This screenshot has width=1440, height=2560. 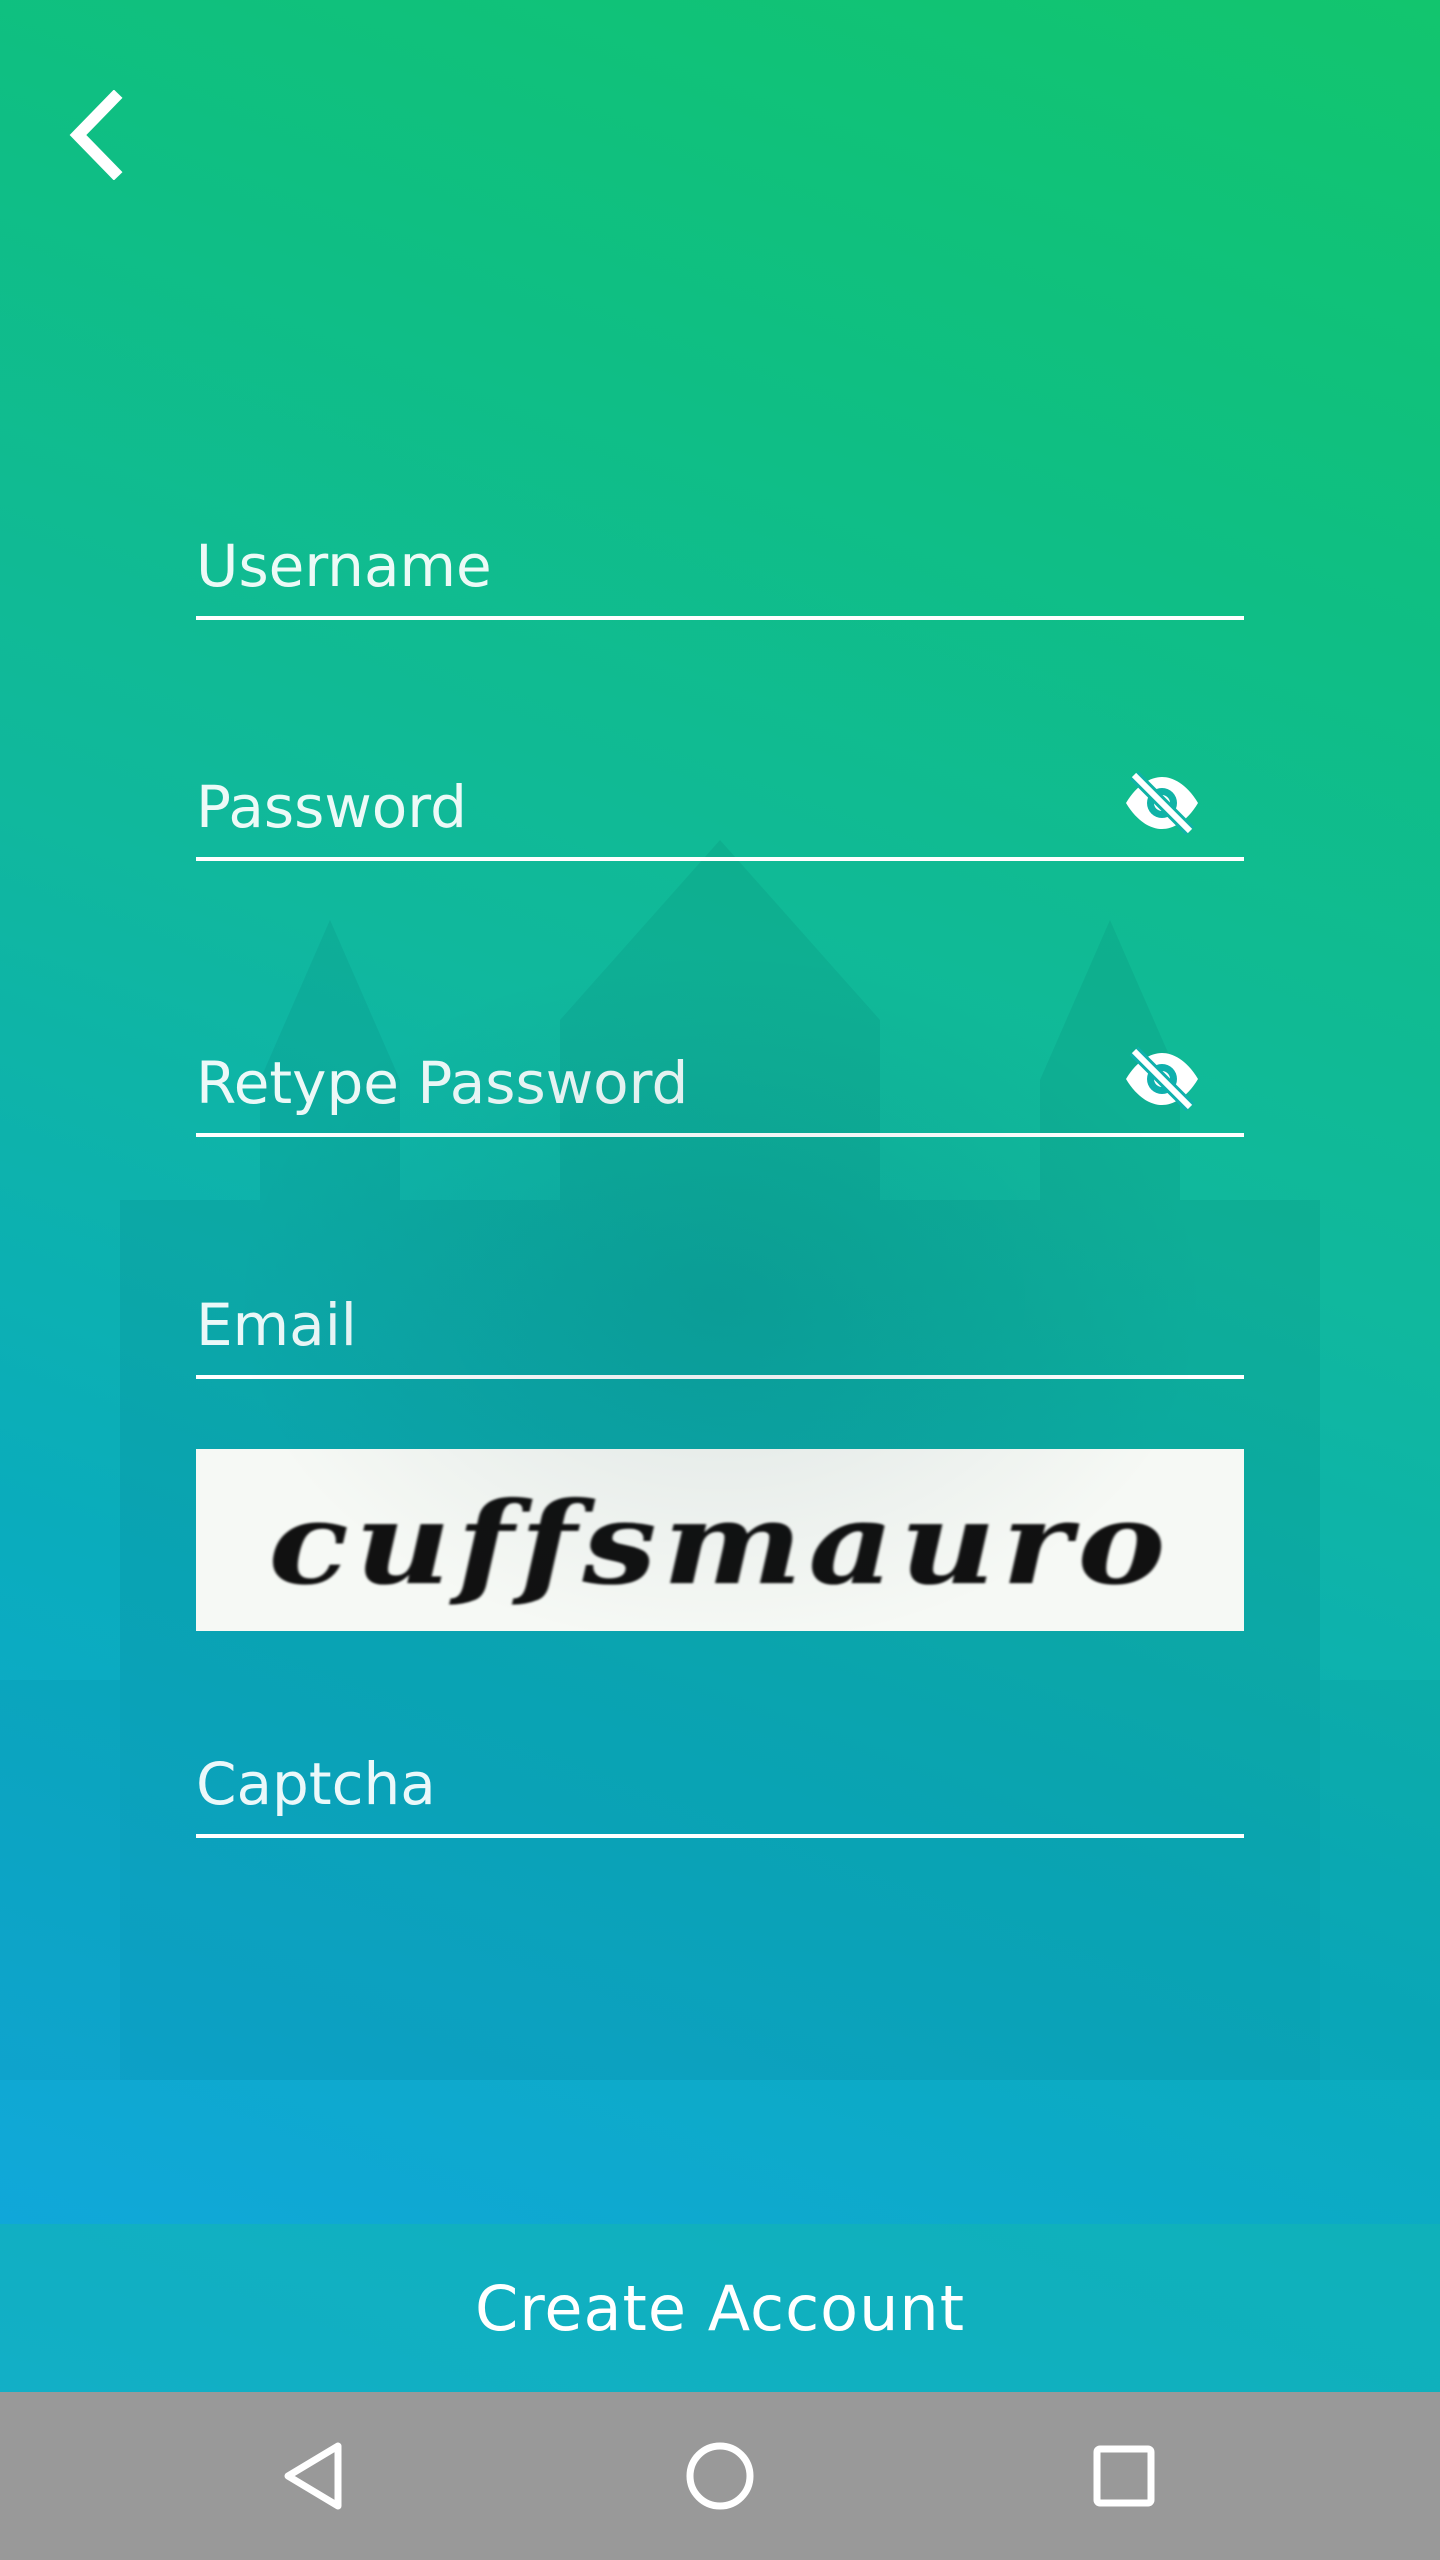 I want to click on username-field, so click(x=720, y=568).